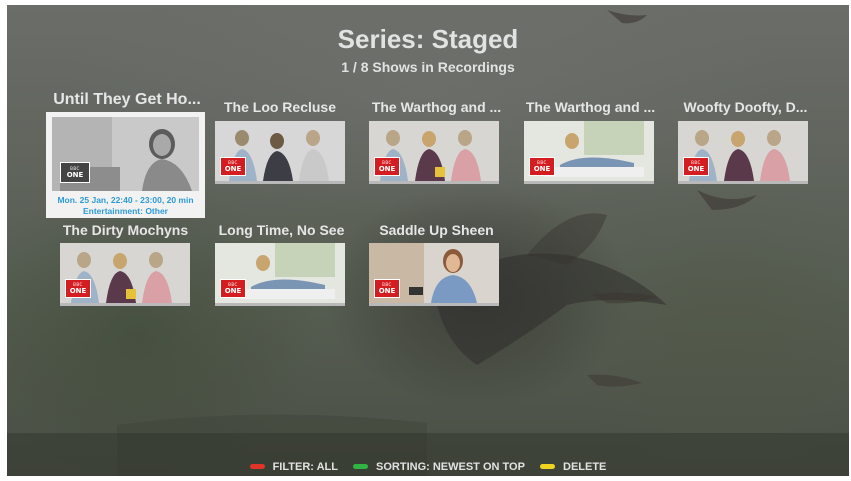  What do you see at coordinates (125, 211) in the screenshot?
I see `recording-genre: Entertainment: Other` at bounding box center [125, 211].